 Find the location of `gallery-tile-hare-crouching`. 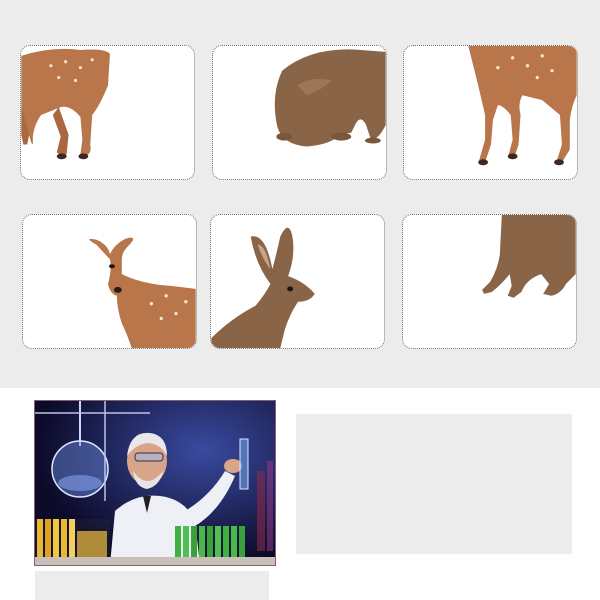

gallery-tile-hare-crouching is located at coordinates (299, 112).